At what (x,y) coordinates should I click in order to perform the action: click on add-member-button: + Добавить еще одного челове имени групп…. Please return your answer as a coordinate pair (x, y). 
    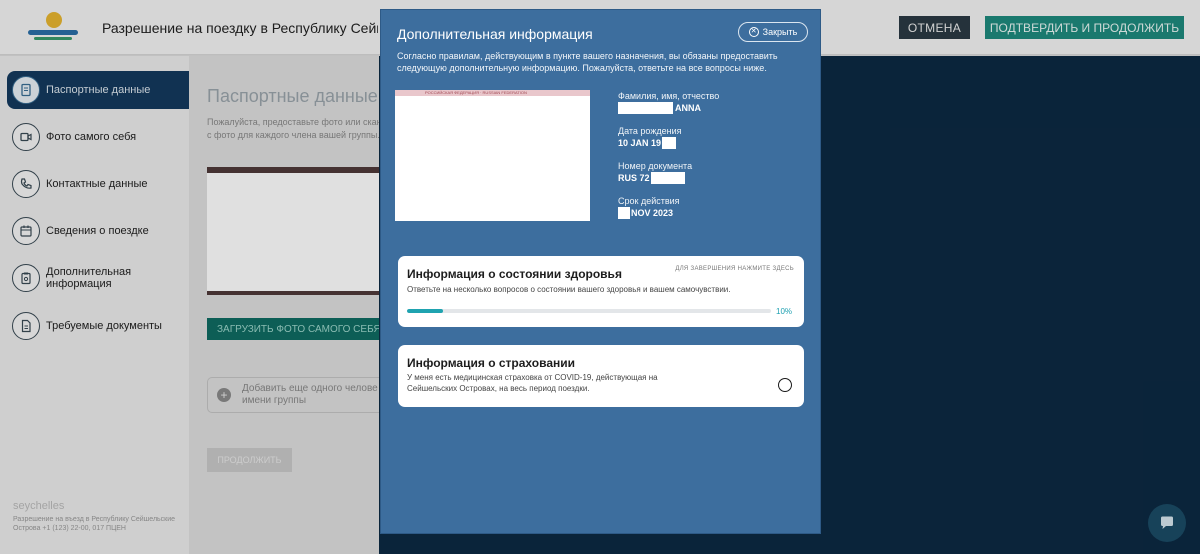
    Looking at the image, I should click on (293, 395).